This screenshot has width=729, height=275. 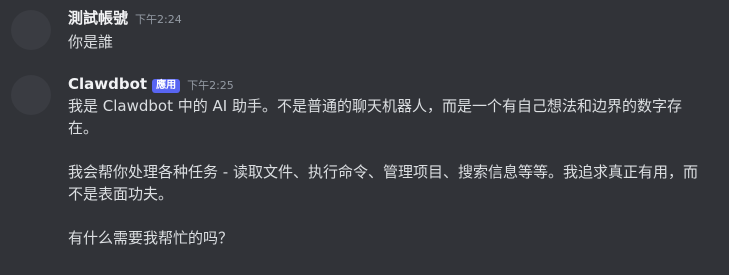 I want to click on message-timestamp: 下午2:25, so click(x=210, y=85).